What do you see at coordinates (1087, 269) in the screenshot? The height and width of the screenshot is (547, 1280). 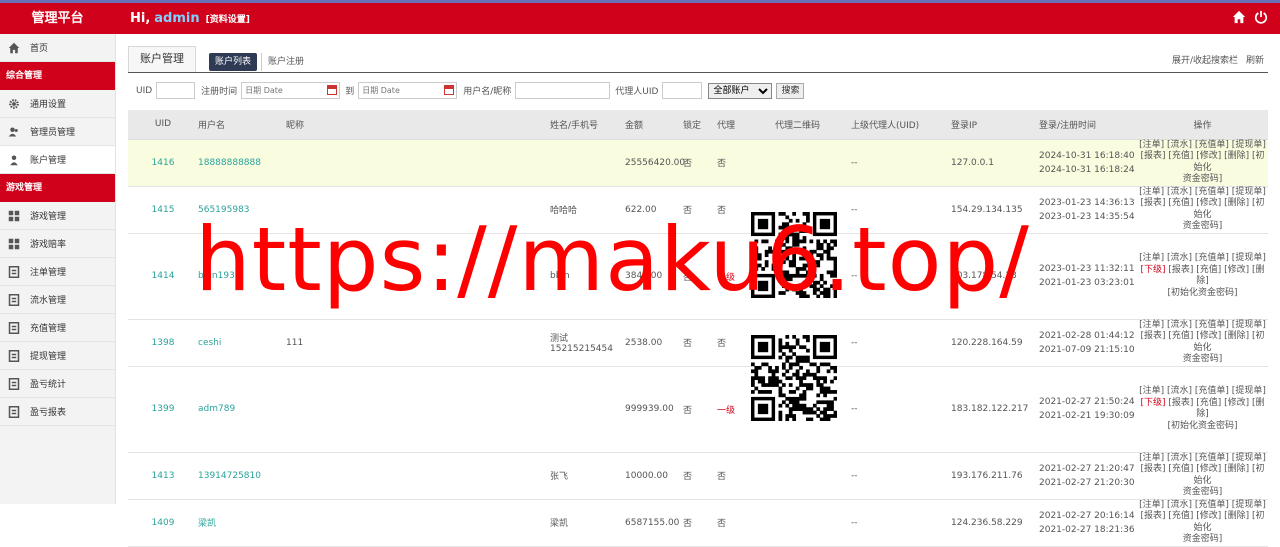 I see `login-time: 2023-01-23 11:32:11` at bounding box center [1087, 269].